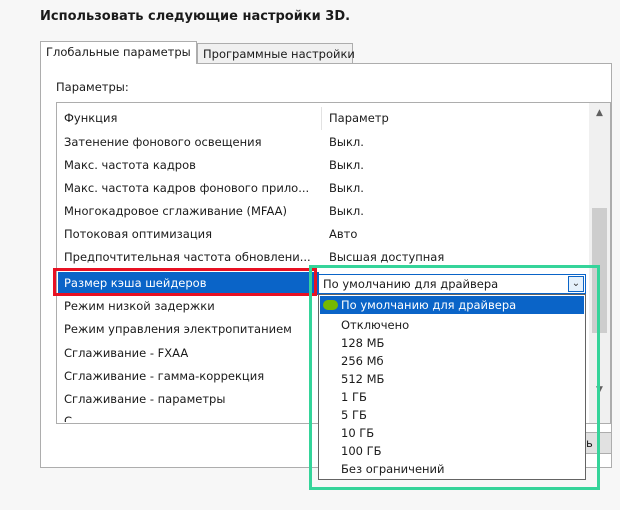 Image resolution: width=620 pixels, height=510 pixels. What do you see at coordinates (126, 353) in the screenshot?
I see `row-name: Сглаживание - FXAA` at bounding box center [126, 353].